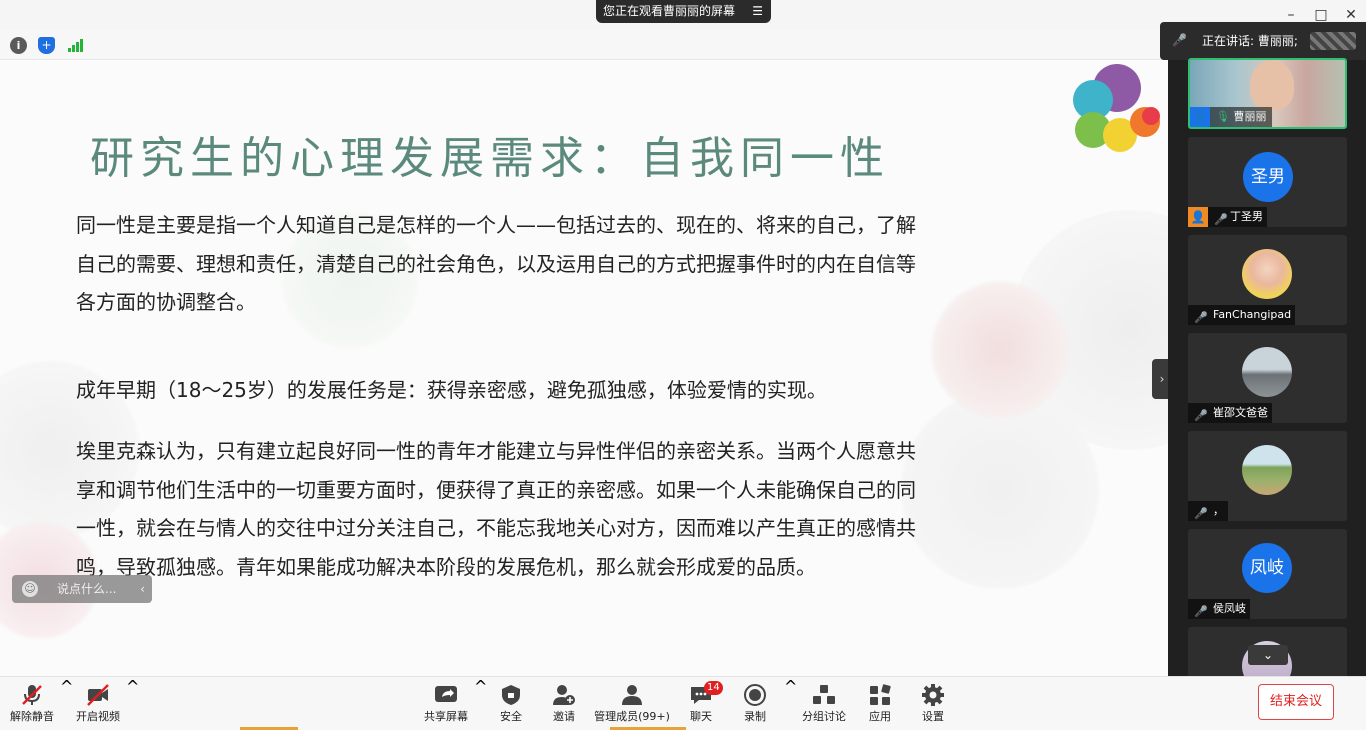 This screenshot has width=1366, height=730. I want to click on menu-lines-icon: ☰, so click(757, 11).